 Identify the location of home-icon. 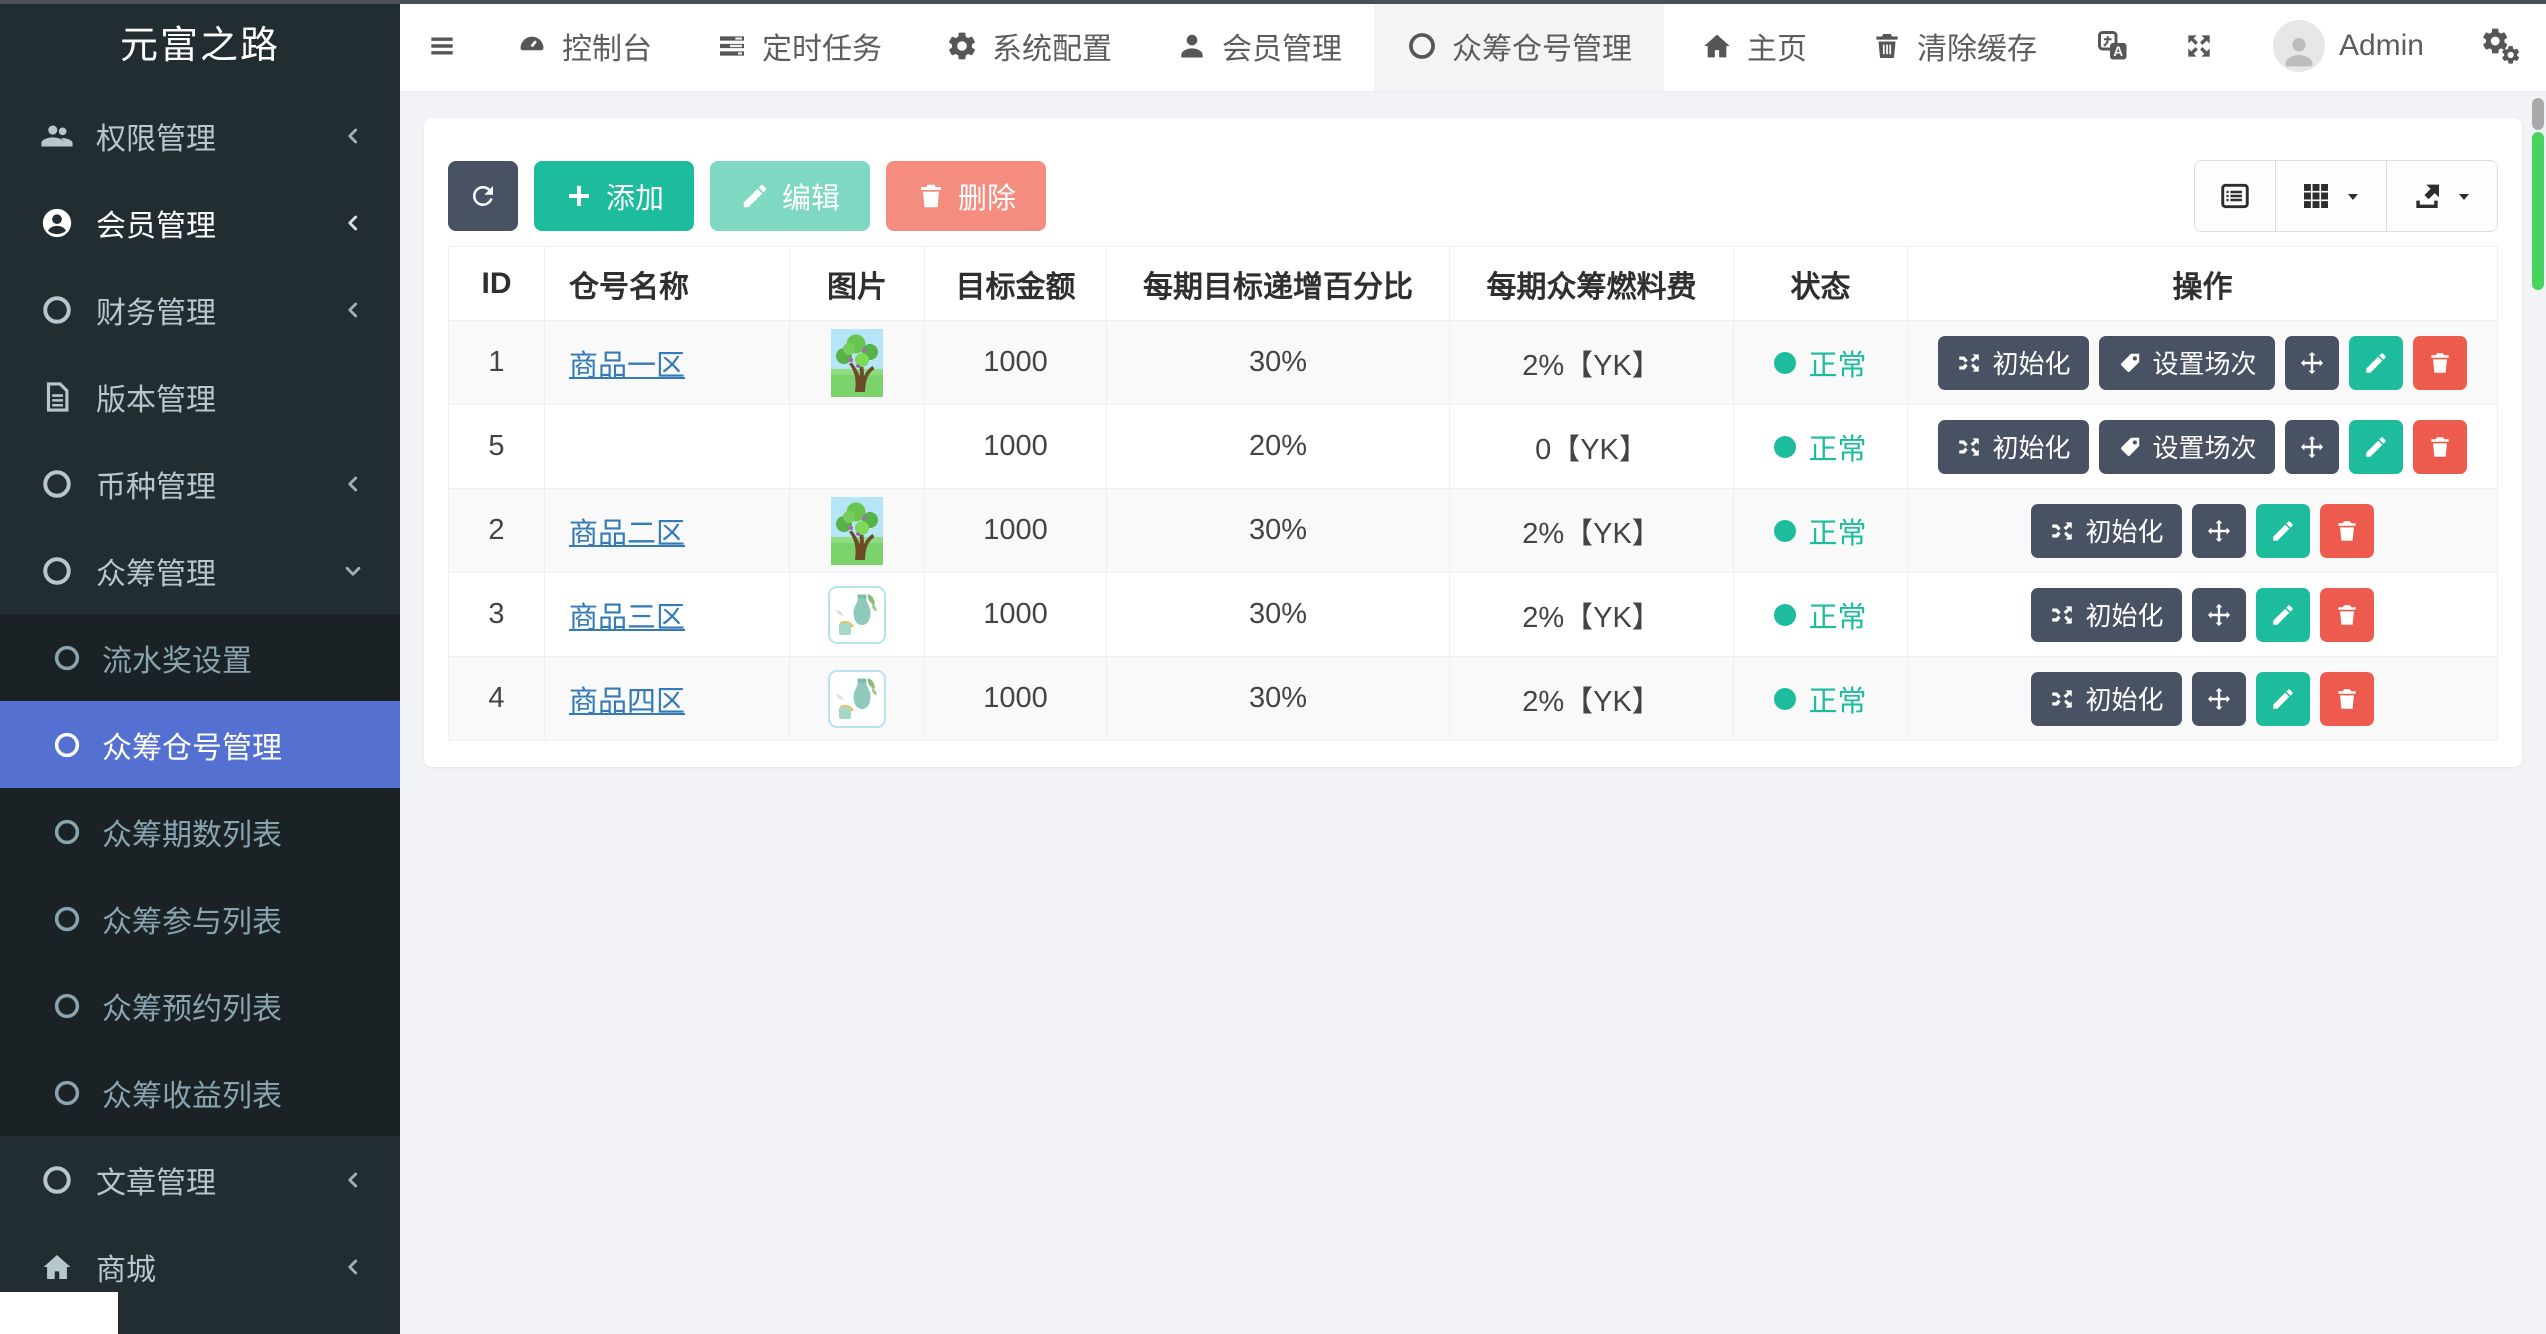
(1717, 46).